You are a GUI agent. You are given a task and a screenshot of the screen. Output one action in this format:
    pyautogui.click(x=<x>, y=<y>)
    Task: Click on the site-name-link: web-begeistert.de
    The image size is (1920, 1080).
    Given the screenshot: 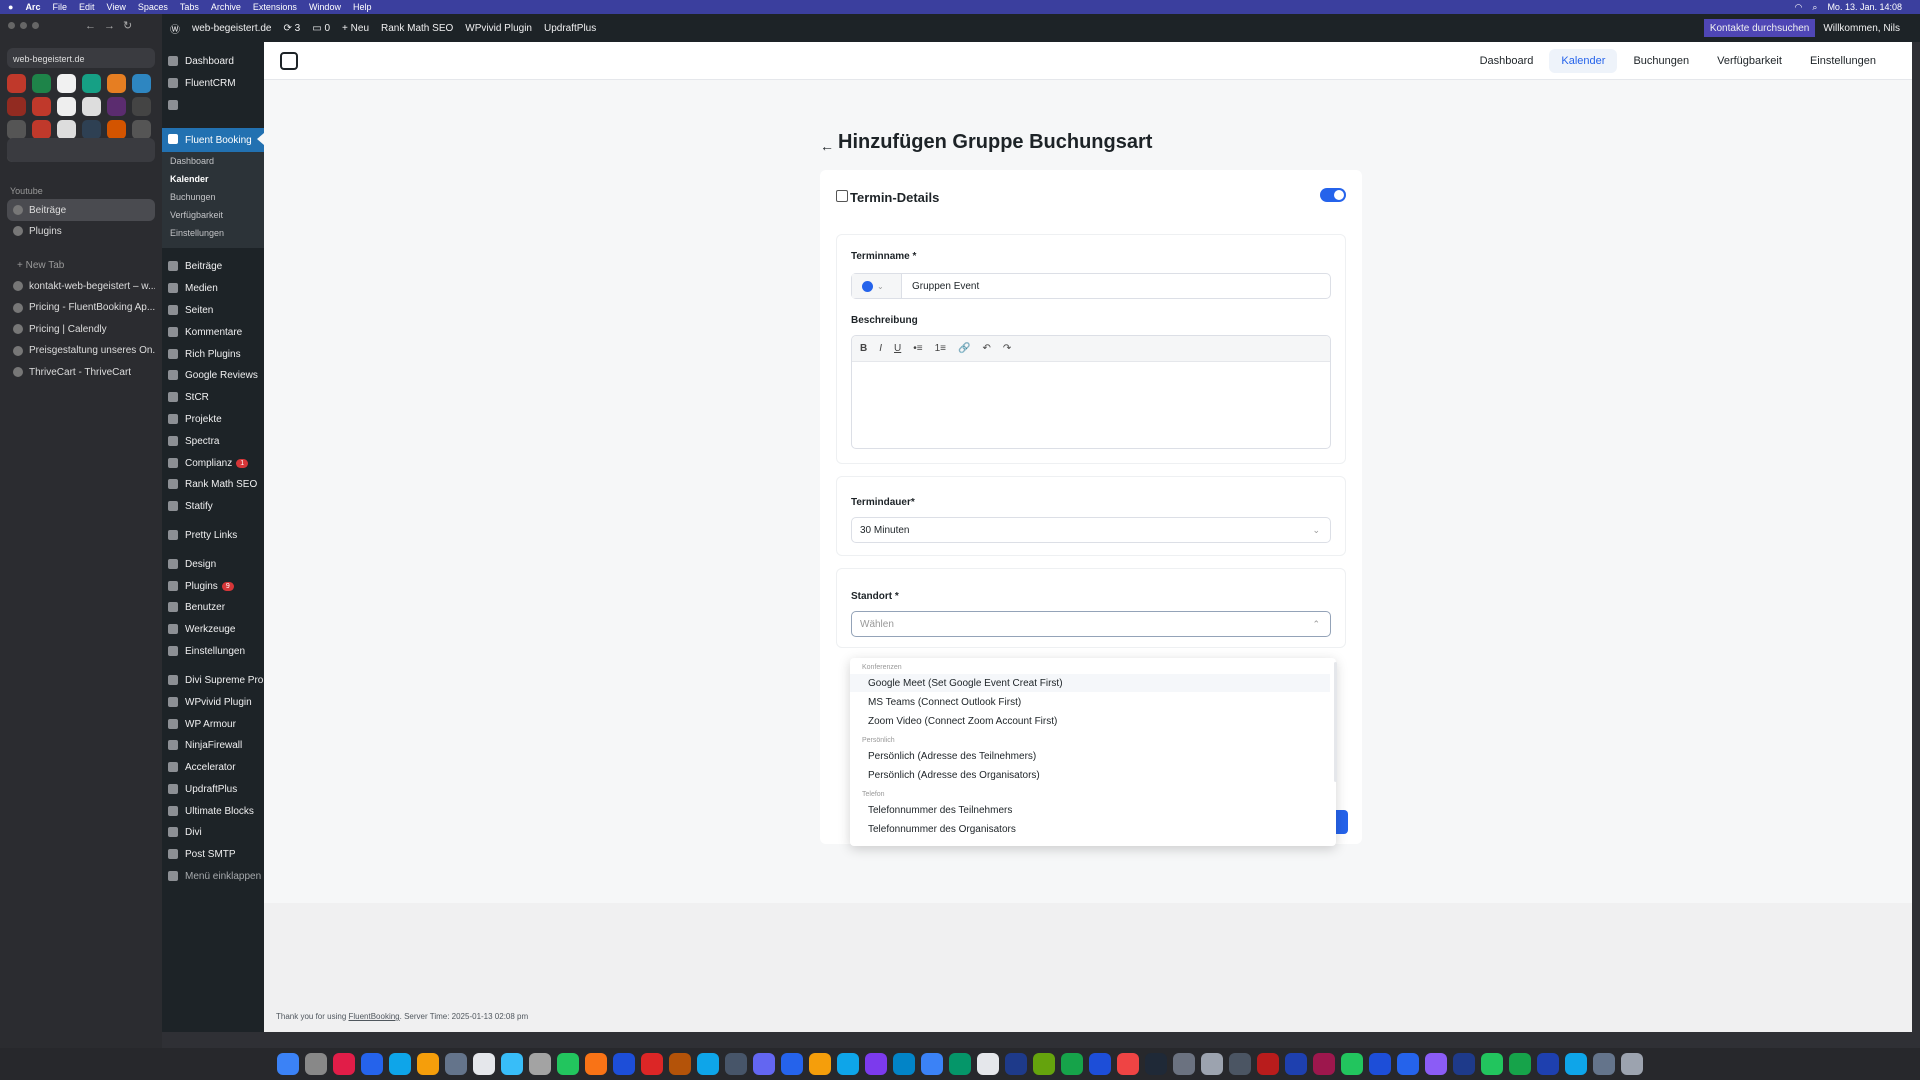 What is the action you would take?
    pyautogui.click(x=232, y=28)
    